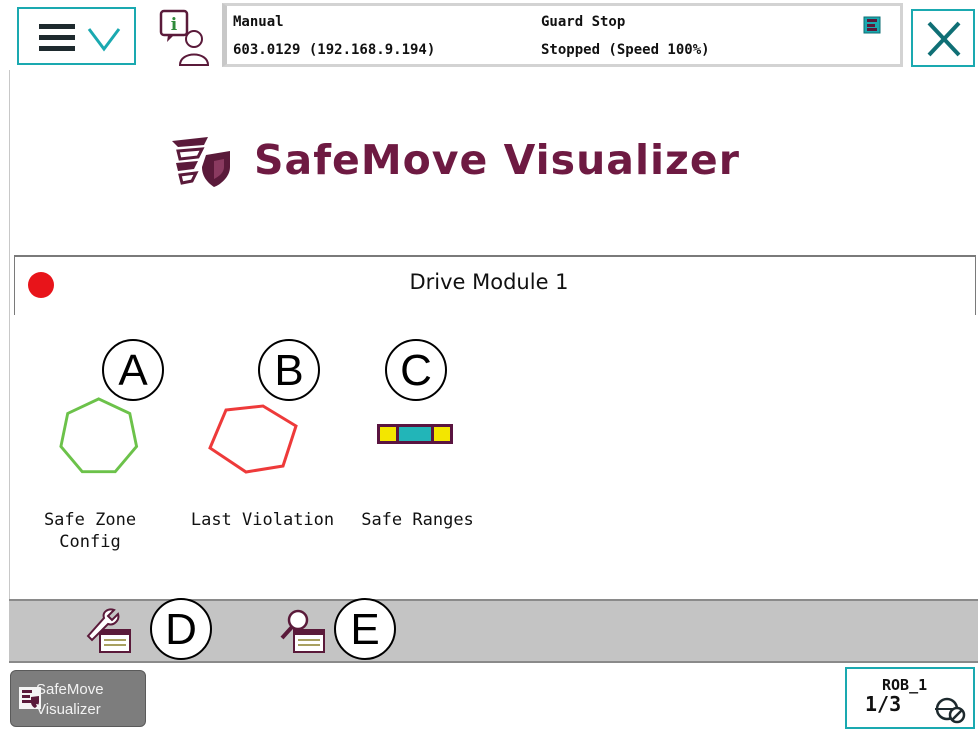  What do you see at coordinates (416, 370) in the screenshot?
I see `callout-c: C` at bounding box center [416, 370].